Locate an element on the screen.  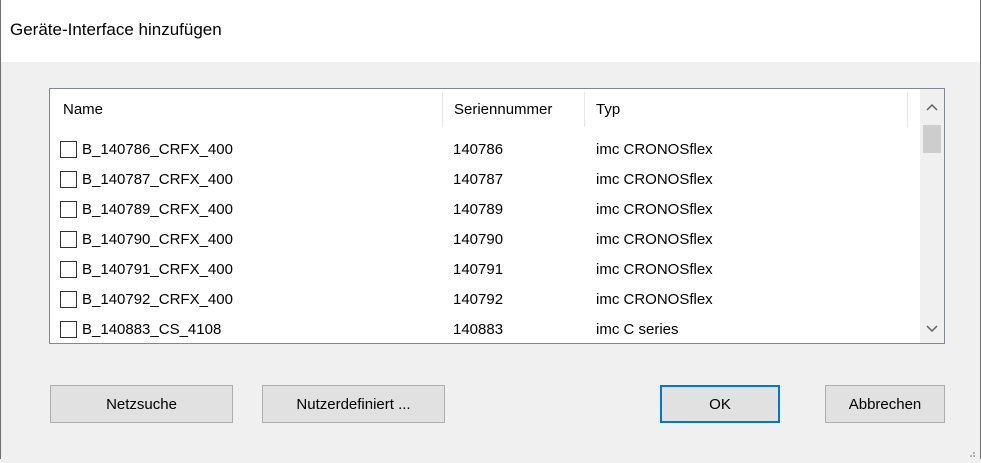
device-serial: 140789 is located at coordinates (478, 209).